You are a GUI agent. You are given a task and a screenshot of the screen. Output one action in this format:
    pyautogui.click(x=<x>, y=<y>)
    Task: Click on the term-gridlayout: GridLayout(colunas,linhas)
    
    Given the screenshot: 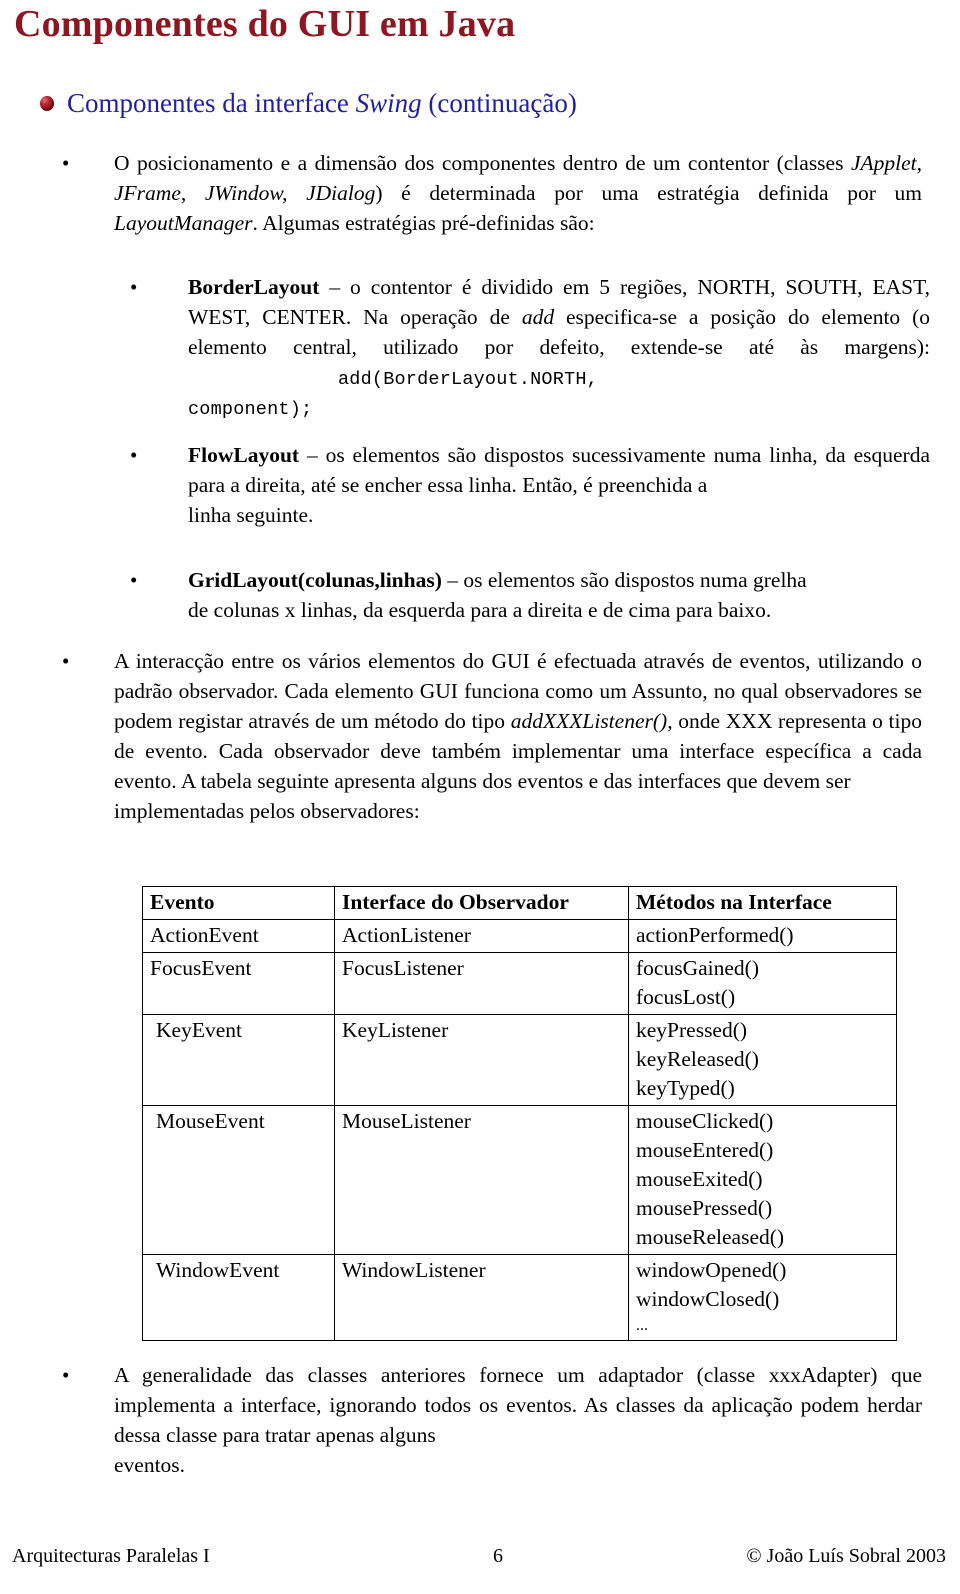 What is the action you would take?
    pyautogui.click(x=315, y=580)
    